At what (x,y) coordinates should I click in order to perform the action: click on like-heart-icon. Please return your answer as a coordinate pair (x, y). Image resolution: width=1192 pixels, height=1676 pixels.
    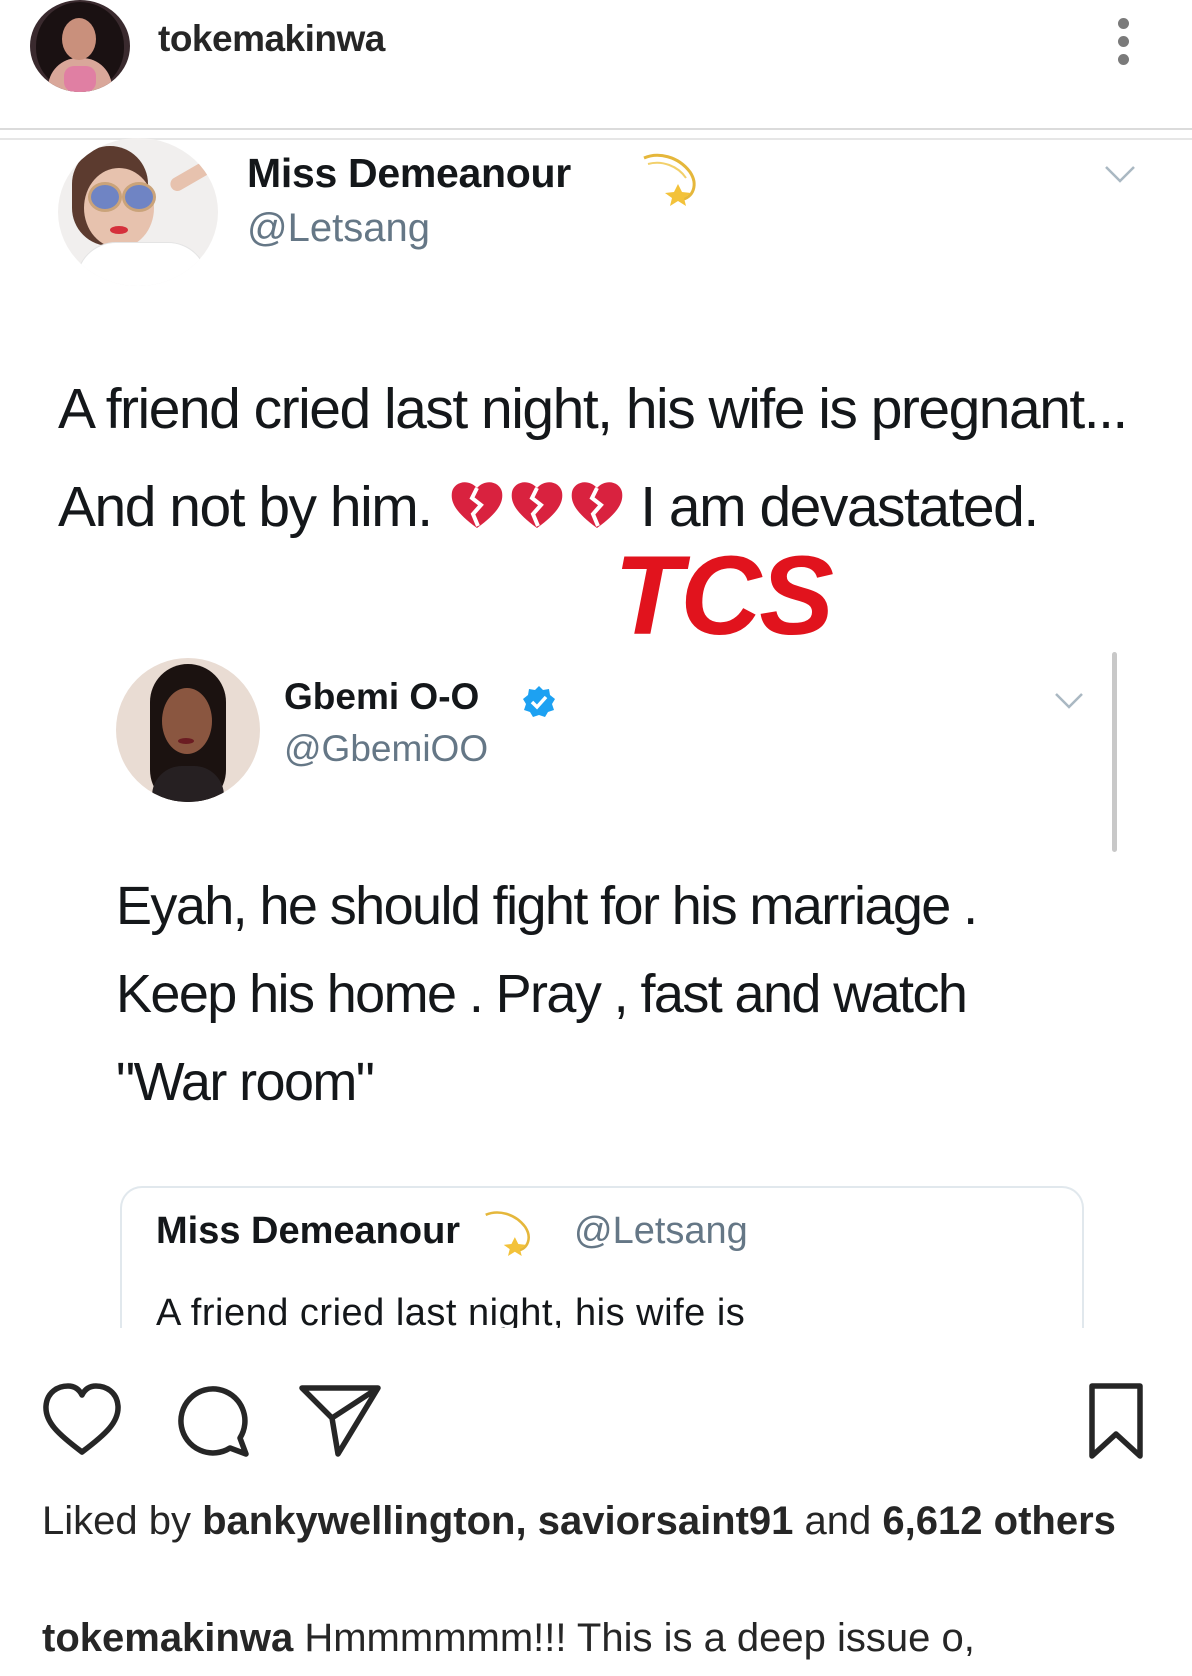
    Looking at the image, I should click on (82, 1420).